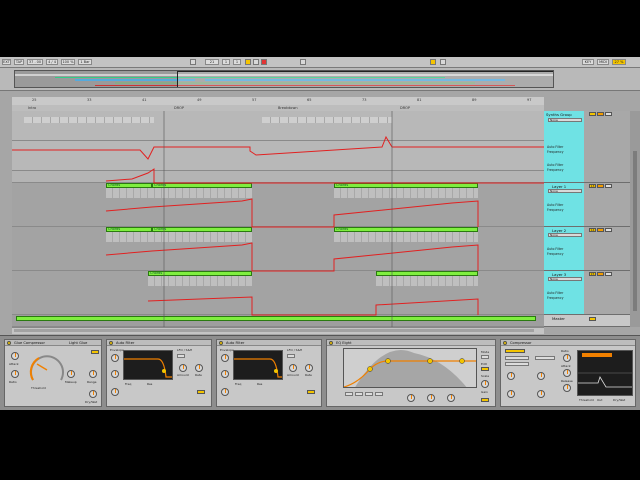  Describe the element at coordinates (592, 186) in the screenshot. I see `track-number: 13` at that location.